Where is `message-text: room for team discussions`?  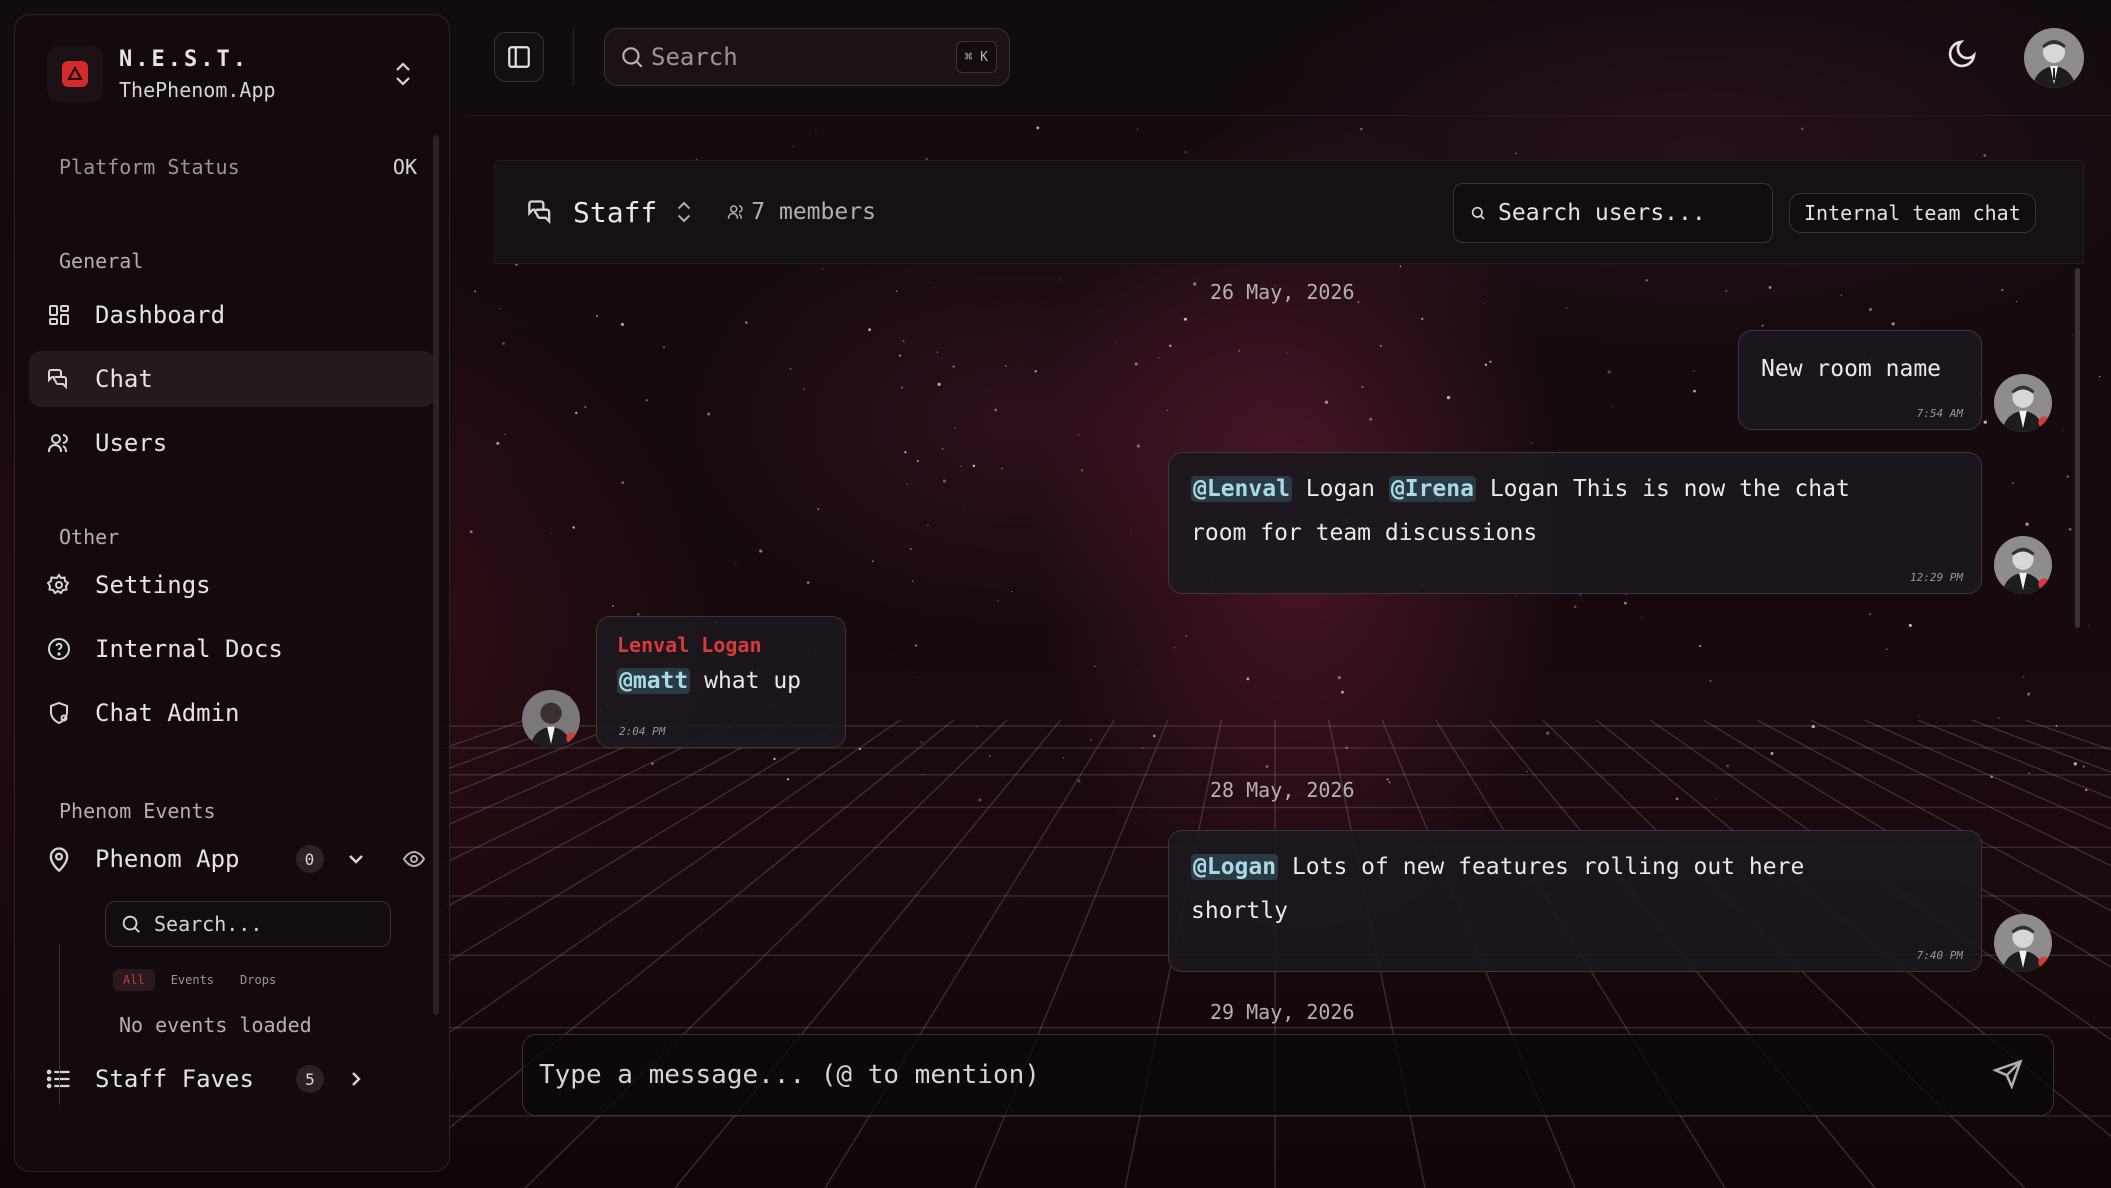
message-text: room for team discussions is located at coordinates (1364, 533).